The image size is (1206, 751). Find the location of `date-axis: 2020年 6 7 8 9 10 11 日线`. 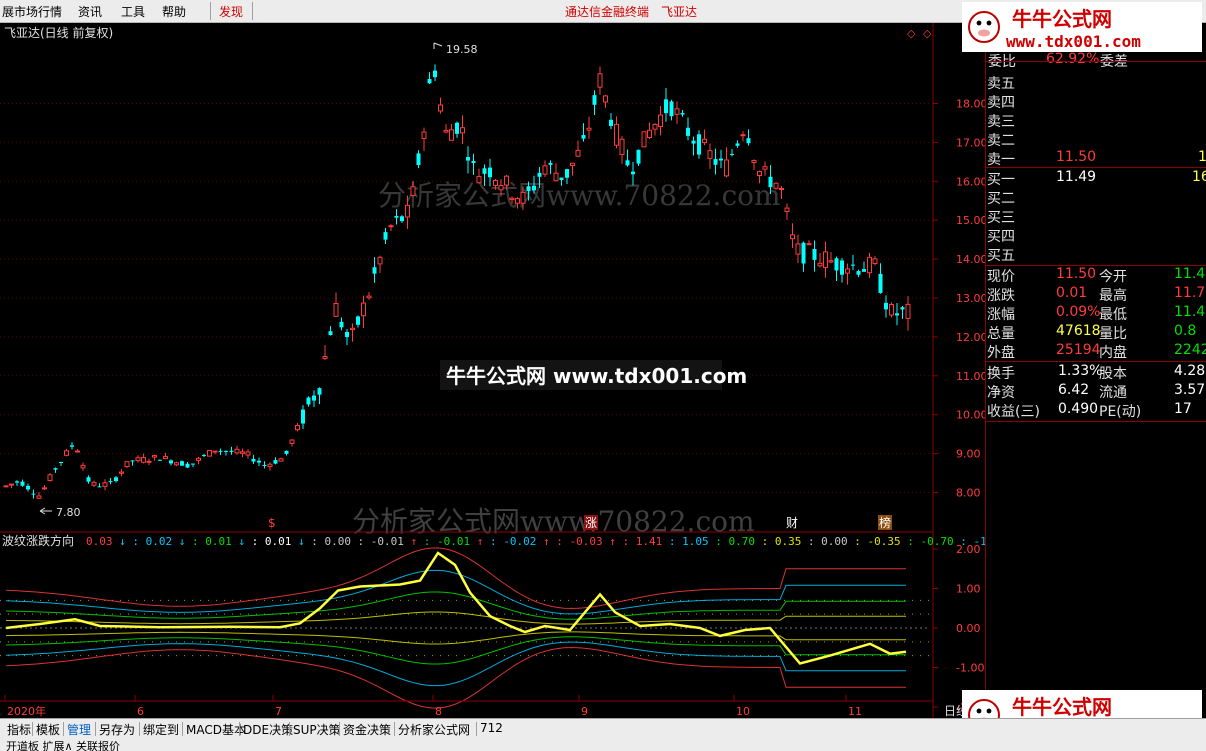

date-axis: 2020年 6 7 8 9 10 11 日线 is located at coordinates (484, 706).